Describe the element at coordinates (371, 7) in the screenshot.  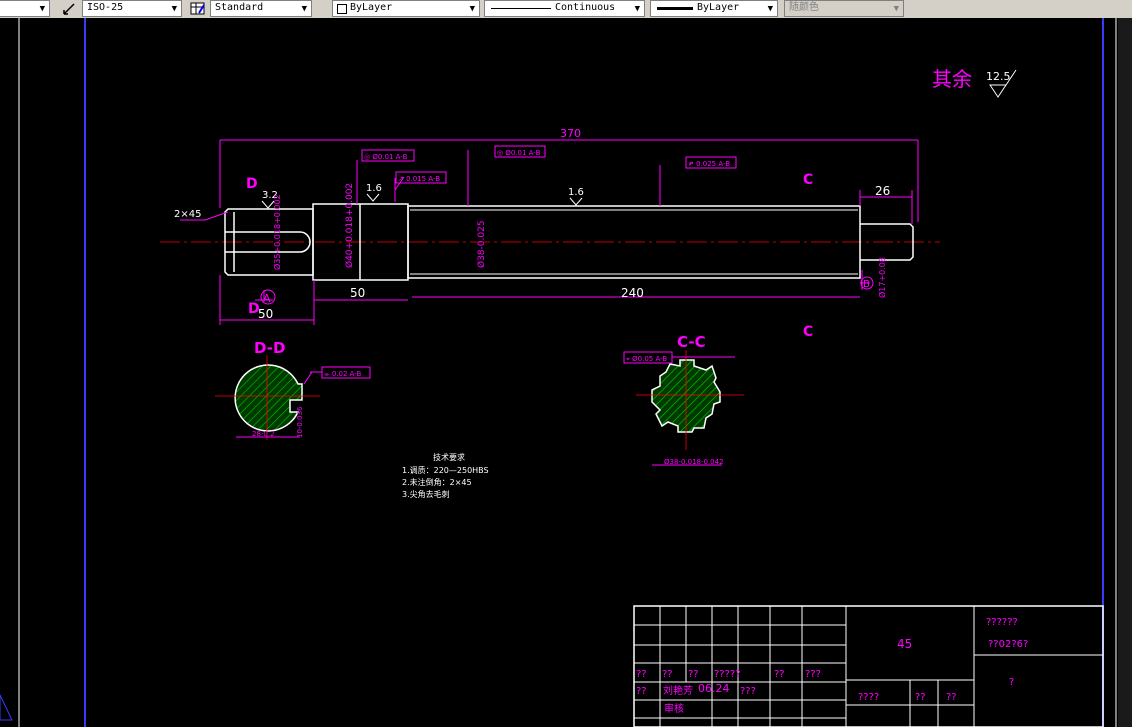
I see `color-value: ByLayer` at that location.